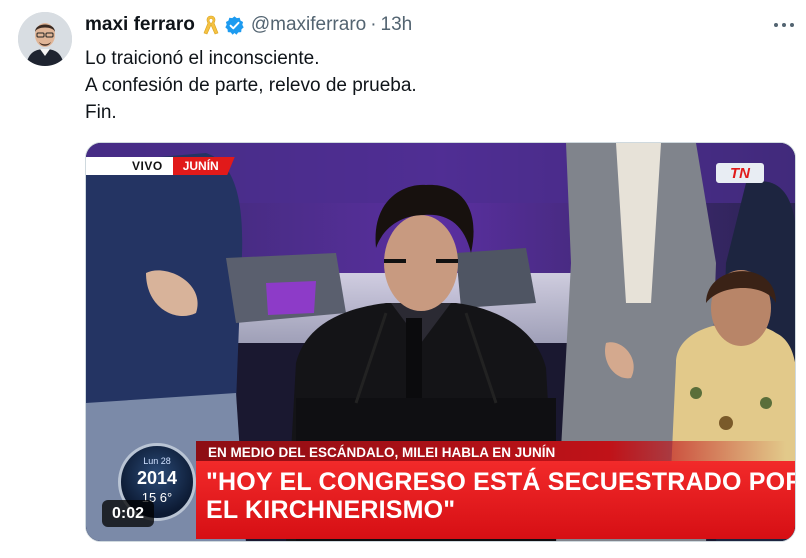  Describe the element at coordinates (248, 25) in the screenshot. I see `tweet-header: maxi ferraro @maxiferraro · 13h` at that location.